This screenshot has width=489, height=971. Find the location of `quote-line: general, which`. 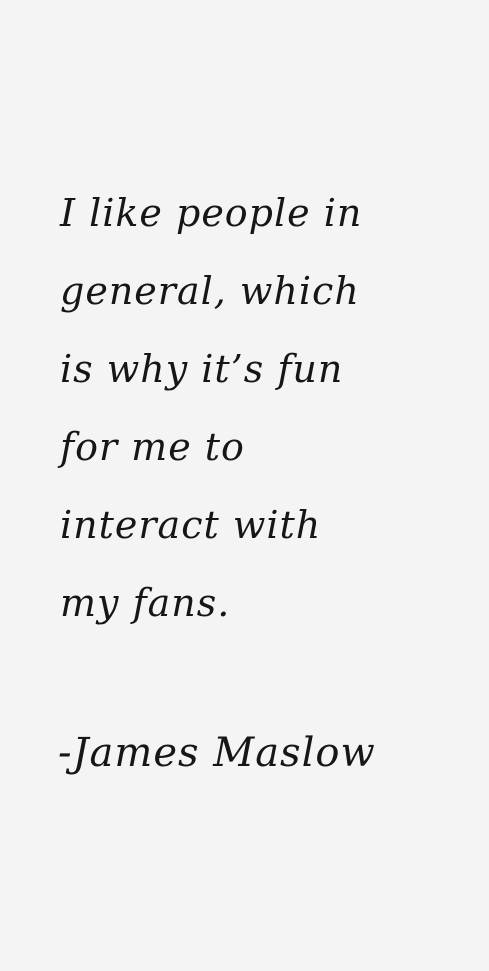

quote-line: general, which is located at coordinates (210, 291).